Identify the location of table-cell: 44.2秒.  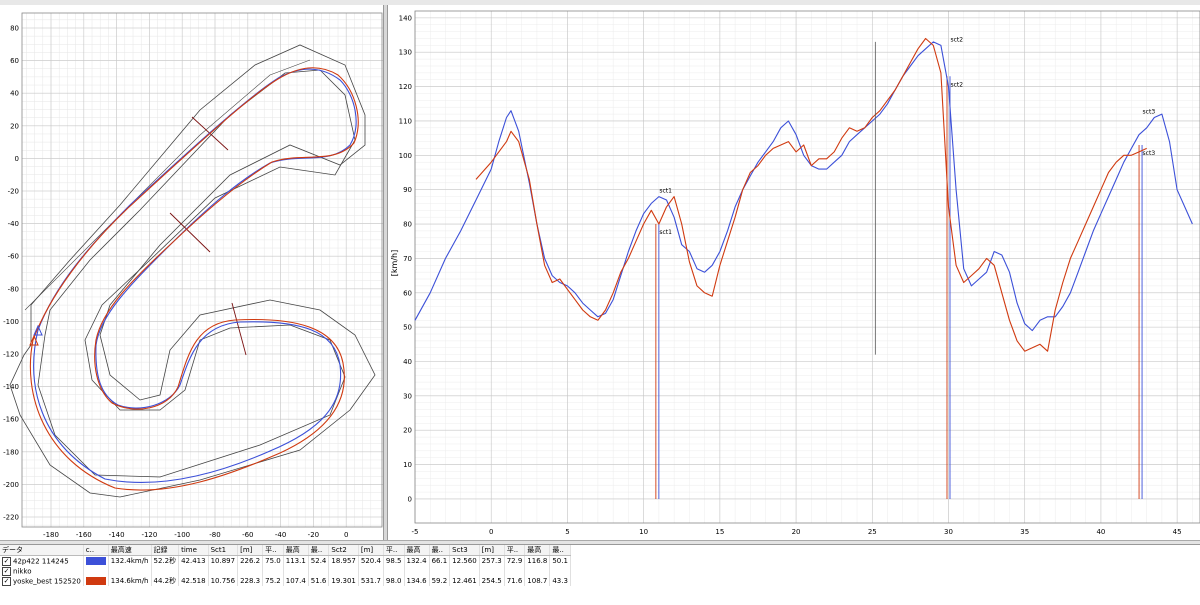
(165, 581).